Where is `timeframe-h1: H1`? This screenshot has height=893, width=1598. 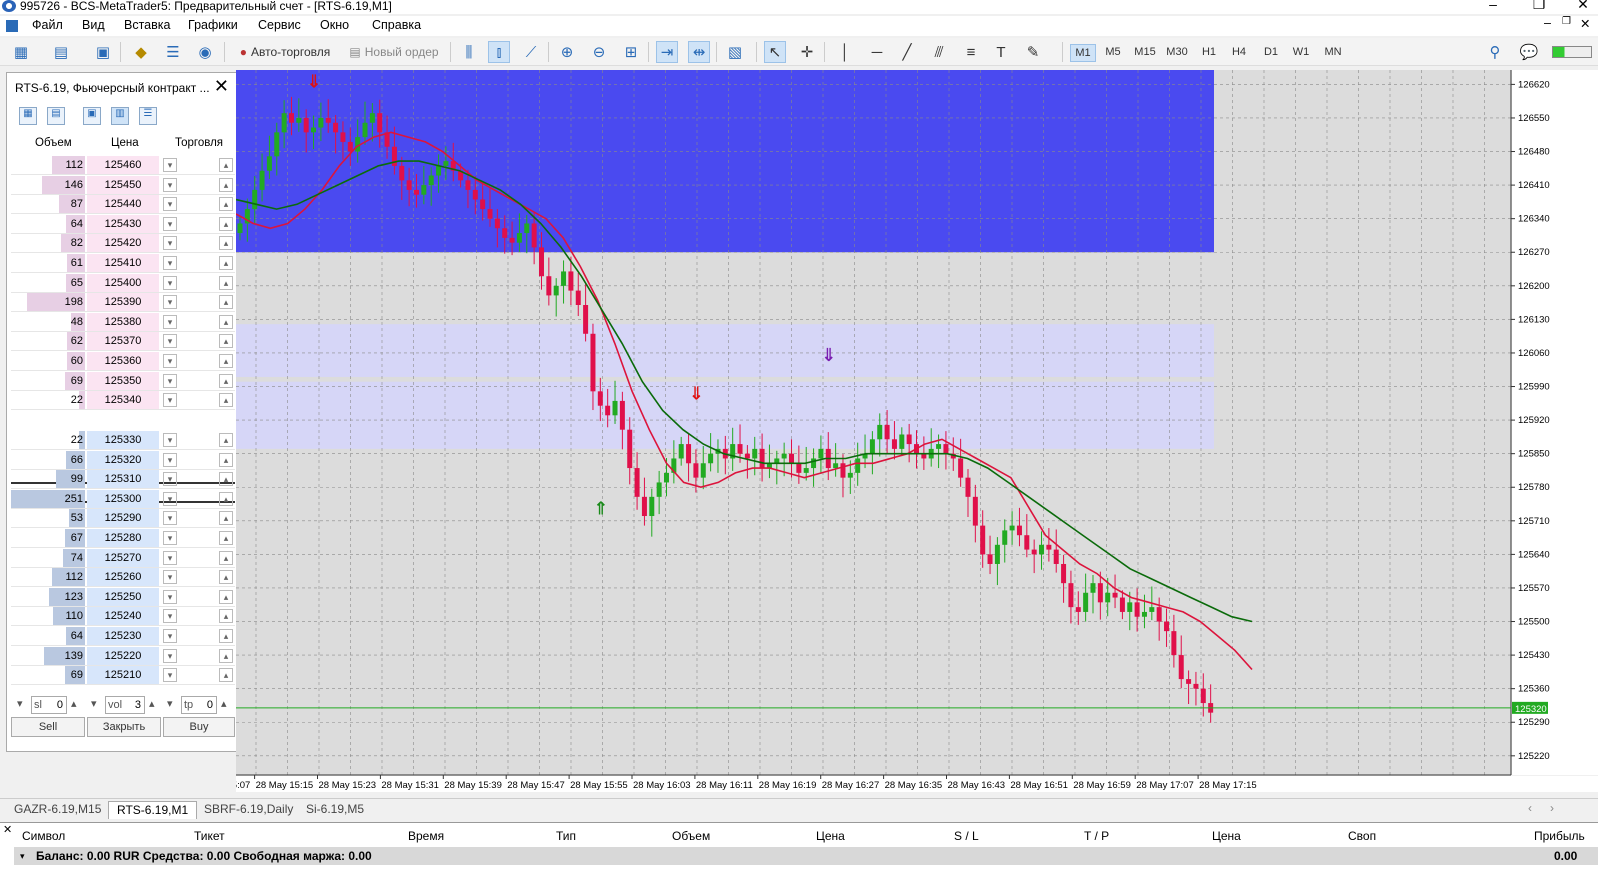
timeframe-h1: H1 is located at coordinates (1209, 53).